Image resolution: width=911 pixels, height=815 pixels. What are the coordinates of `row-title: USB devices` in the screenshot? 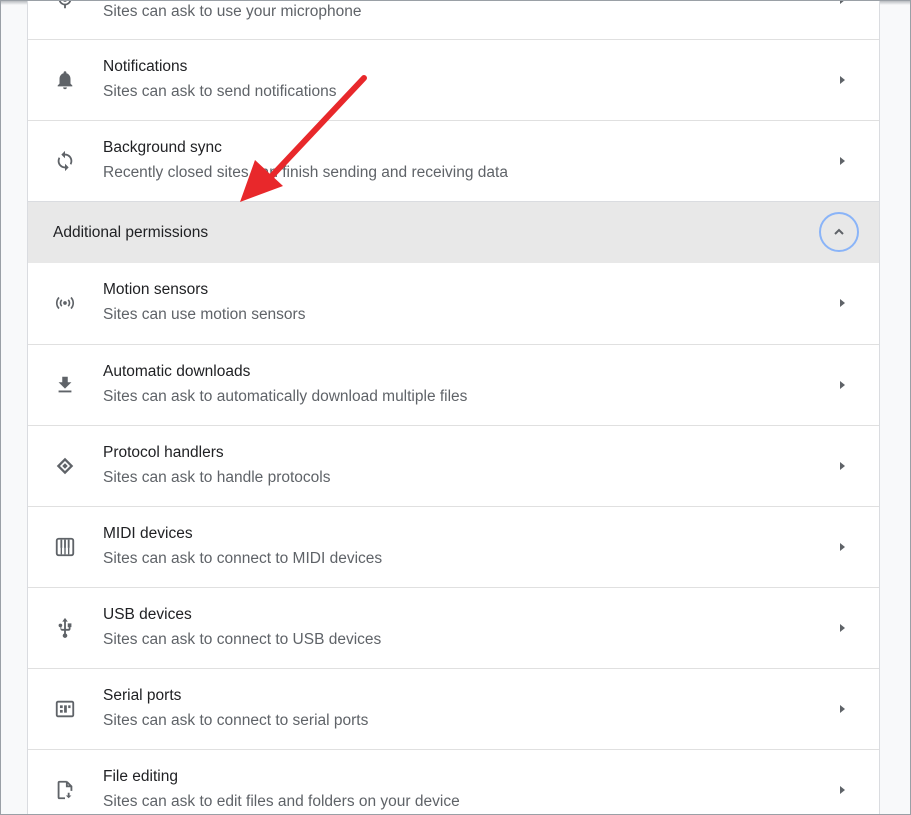 It's located at (147, 614).